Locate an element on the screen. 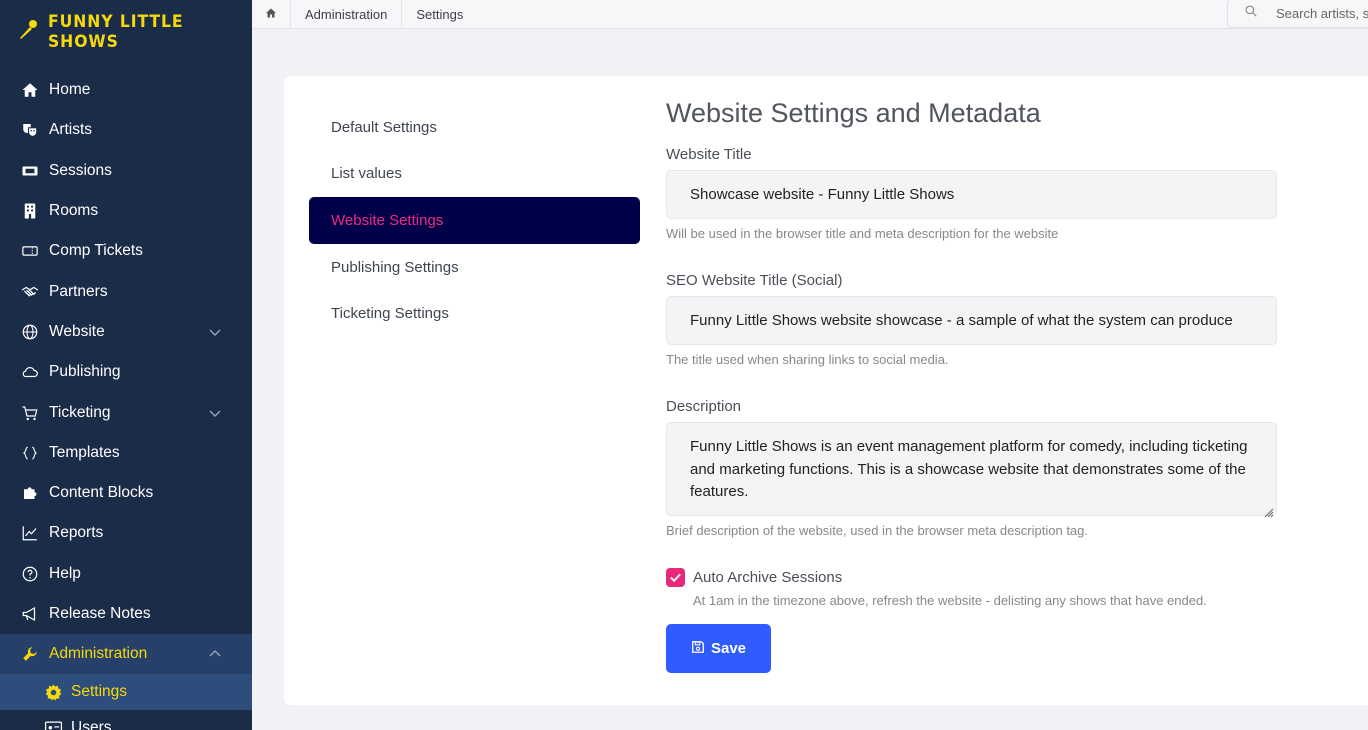 The width and height of the screenshot is (1368, 730). sidebar-item-publishing: Publishing is located at coordinates (126, 372).